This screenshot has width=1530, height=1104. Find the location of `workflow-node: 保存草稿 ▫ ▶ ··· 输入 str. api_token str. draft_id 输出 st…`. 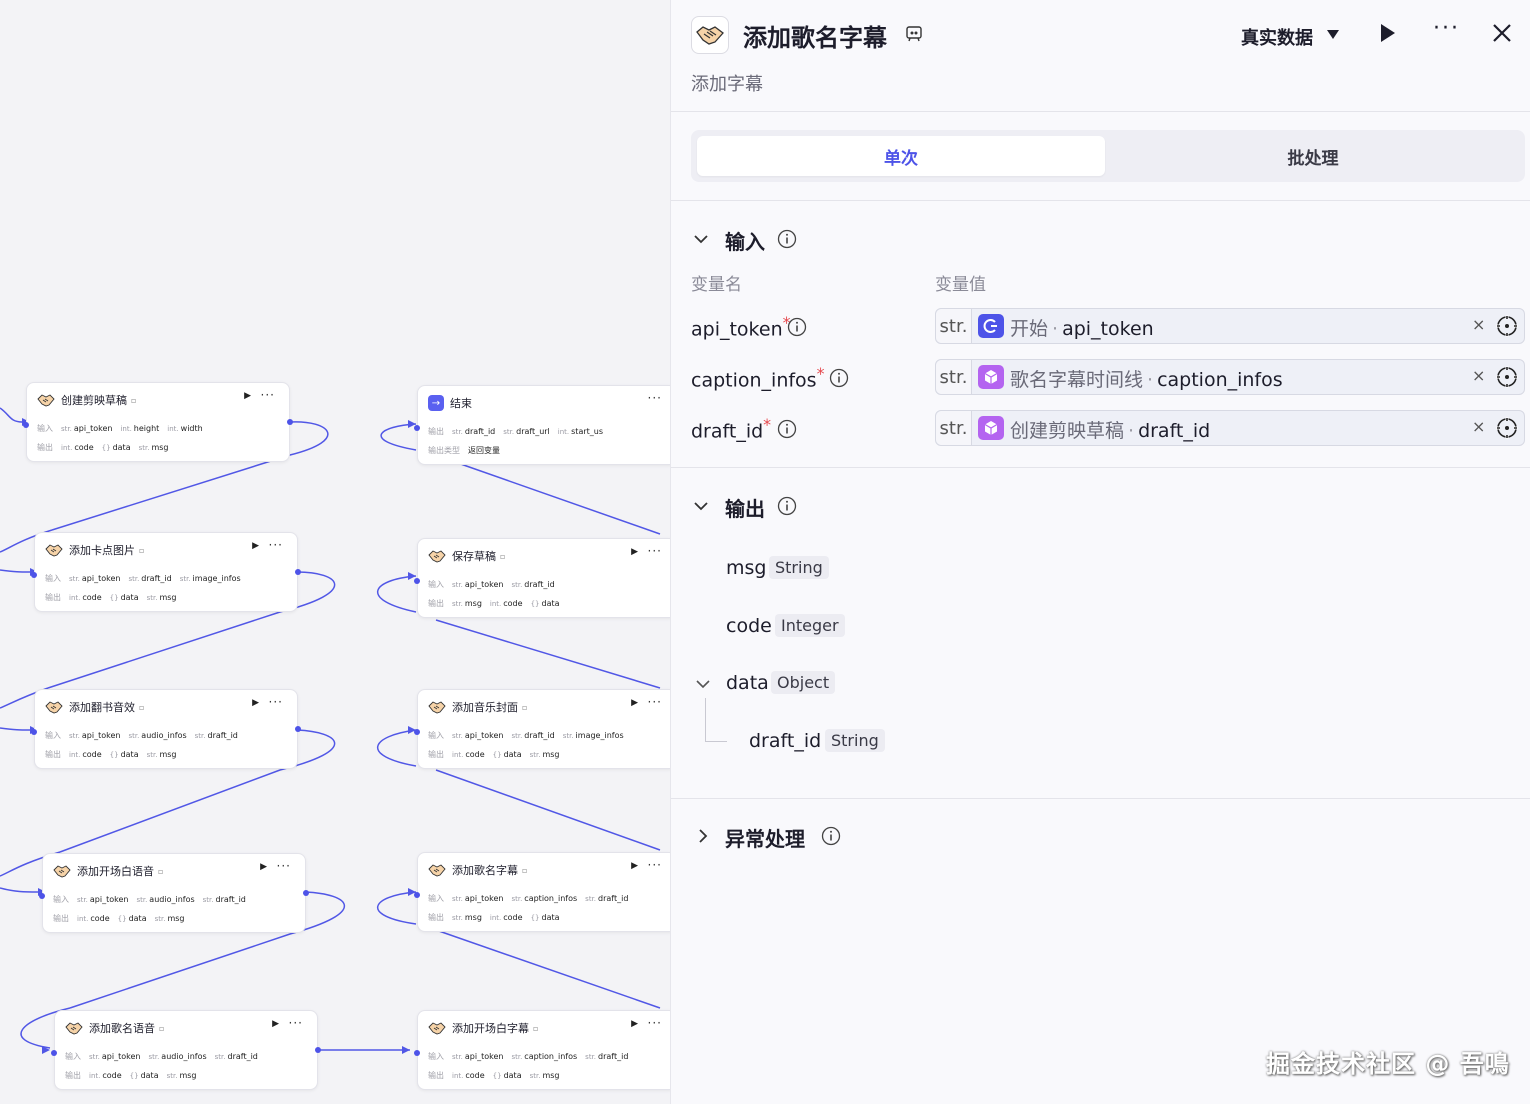

workflow-node: 保存草稿 ▫ ▶ ··· 输入 str. api_token str. draft_id 输出 st… is located at coordinates (543, 578).